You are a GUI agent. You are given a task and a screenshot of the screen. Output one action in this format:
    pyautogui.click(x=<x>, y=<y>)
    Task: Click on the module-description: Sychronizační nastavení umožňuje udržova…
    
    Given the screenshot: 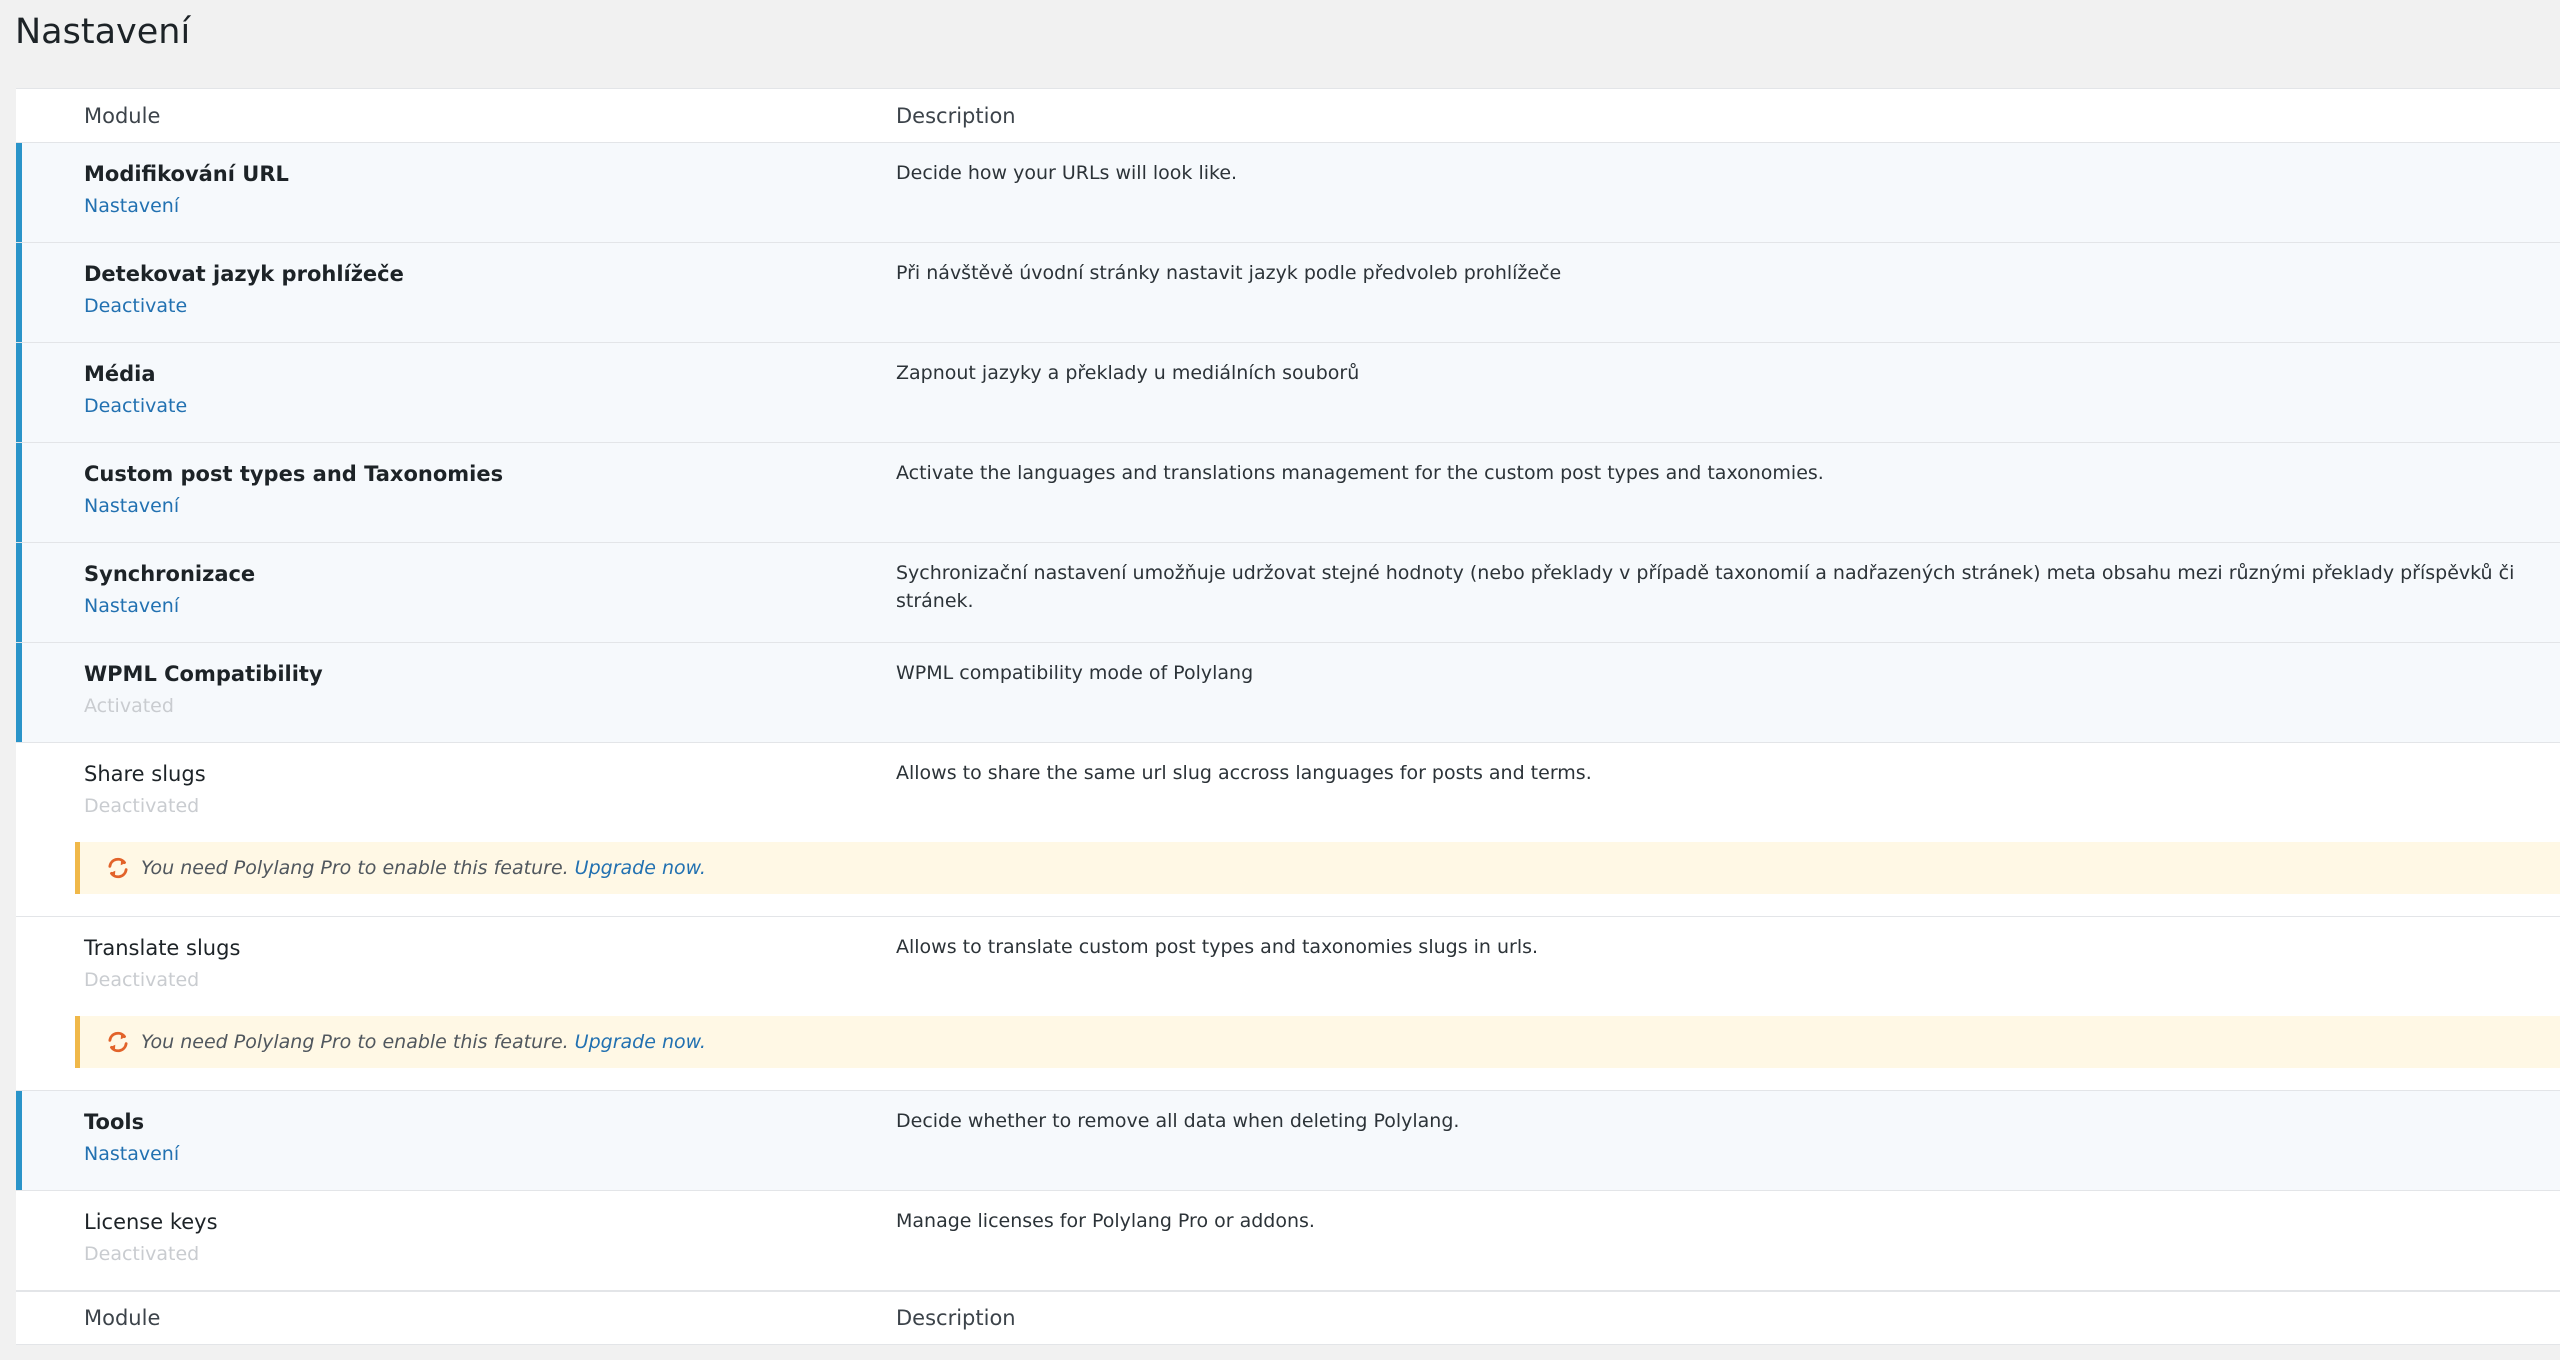 What is the action you would take?
    pyautogui.click(x=1705, y=587)
    